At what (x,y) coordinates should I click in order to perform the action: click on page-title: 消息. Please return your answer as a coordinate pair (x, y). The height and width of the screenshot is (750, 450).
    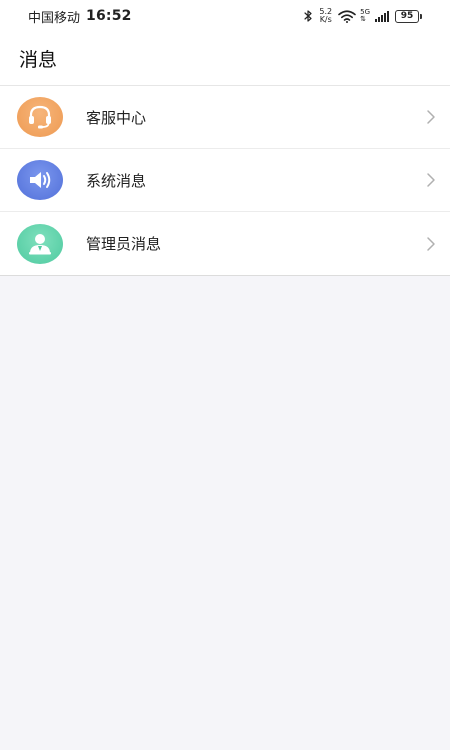
    Looking at the image, I should click on (38, 60).